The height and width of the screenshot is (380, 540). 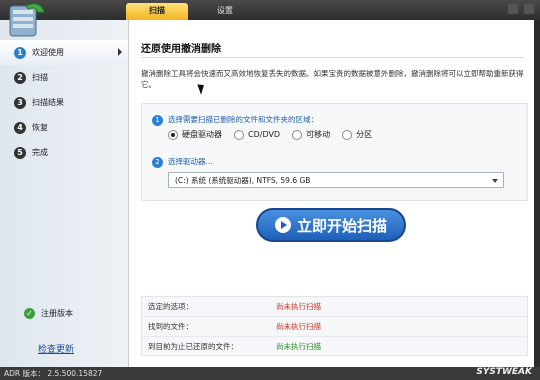 I want to click on radio-partition: 分区, so click(x=357, y=134).